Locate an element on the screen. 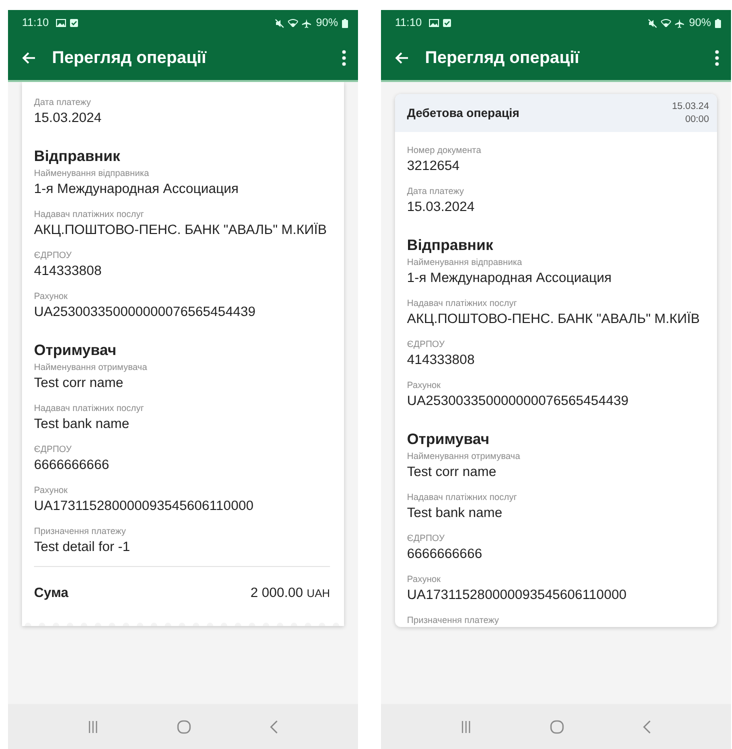 The image size is (732, 749). operation-datetime: 15.03.24 00:00 is located at coordinates (690, 113).